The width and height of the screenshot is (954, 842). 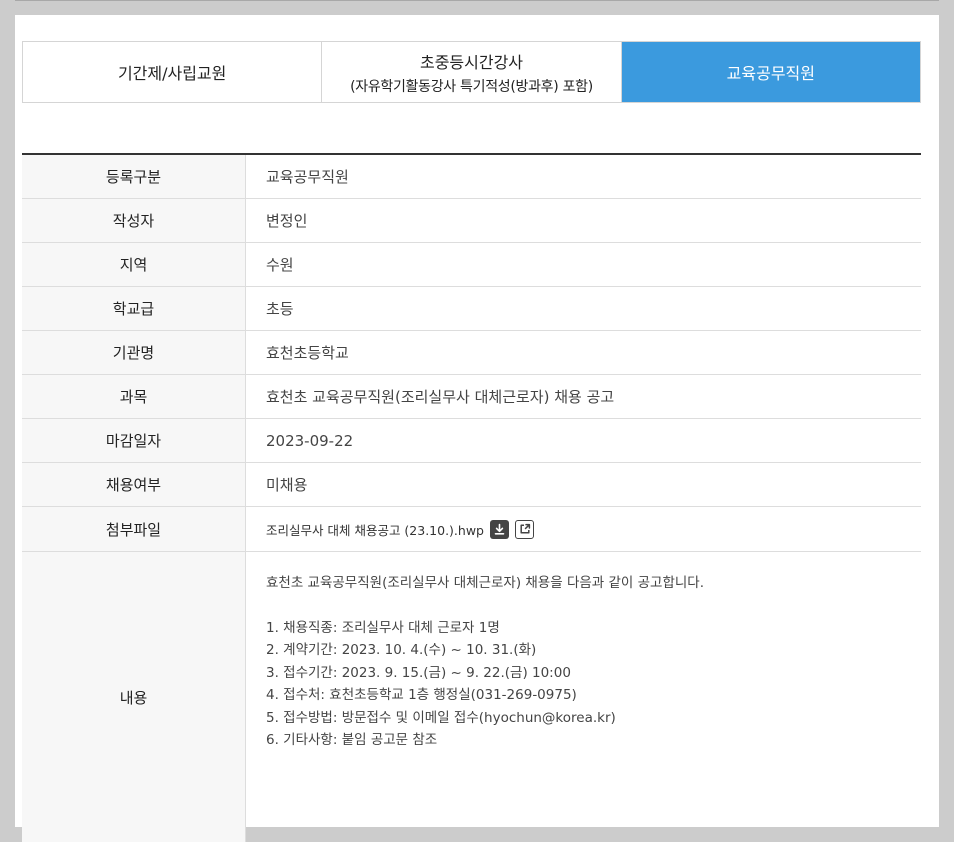 I want to click on row-value-region: 수원, so click(x=280, y=265).